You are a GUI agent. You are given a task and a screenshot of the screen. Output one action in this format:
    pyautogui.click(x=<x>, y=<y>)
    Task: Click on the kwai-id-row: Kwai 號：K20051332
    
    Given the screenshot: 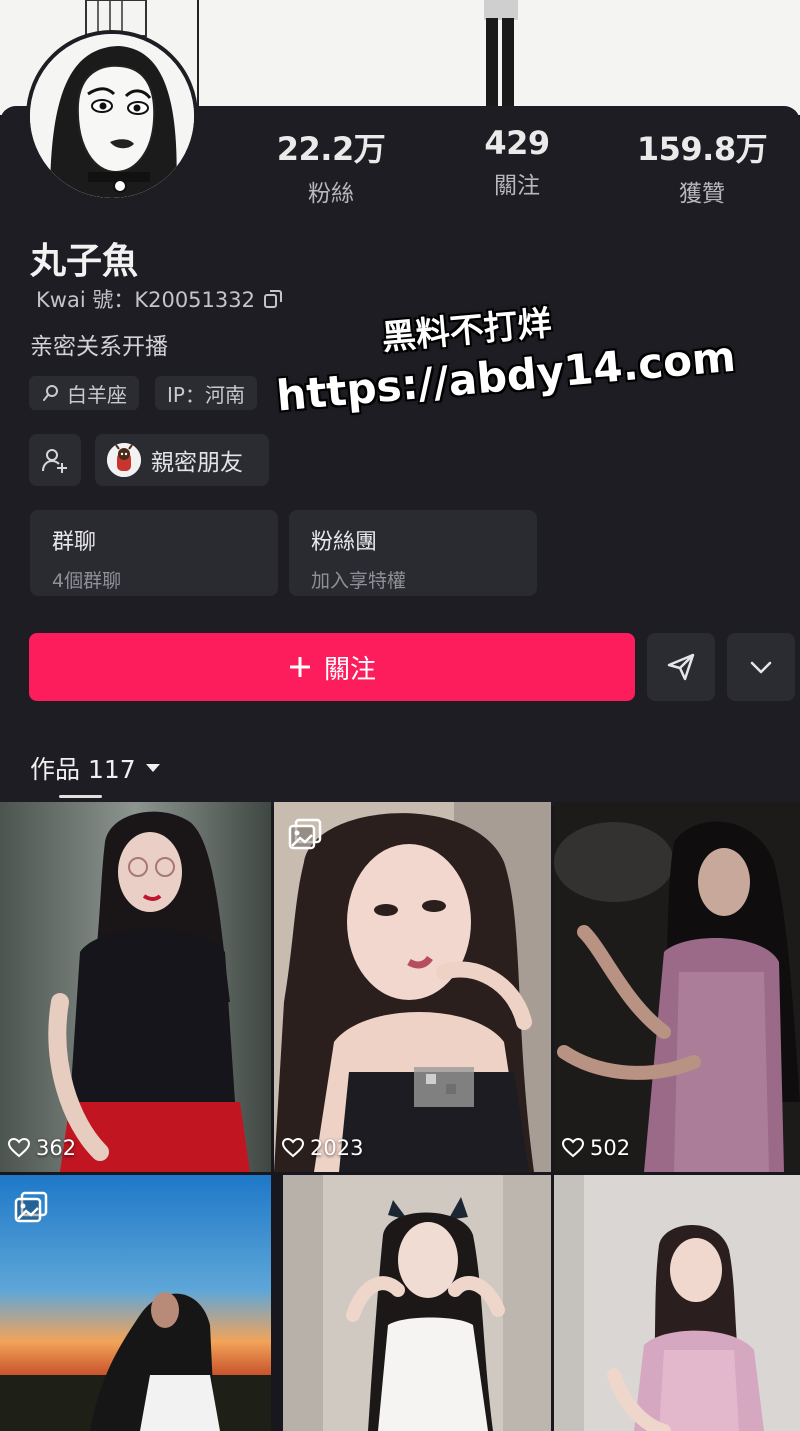 What is the action you would take?
    pyautogui.click(x=159, y=299)
    